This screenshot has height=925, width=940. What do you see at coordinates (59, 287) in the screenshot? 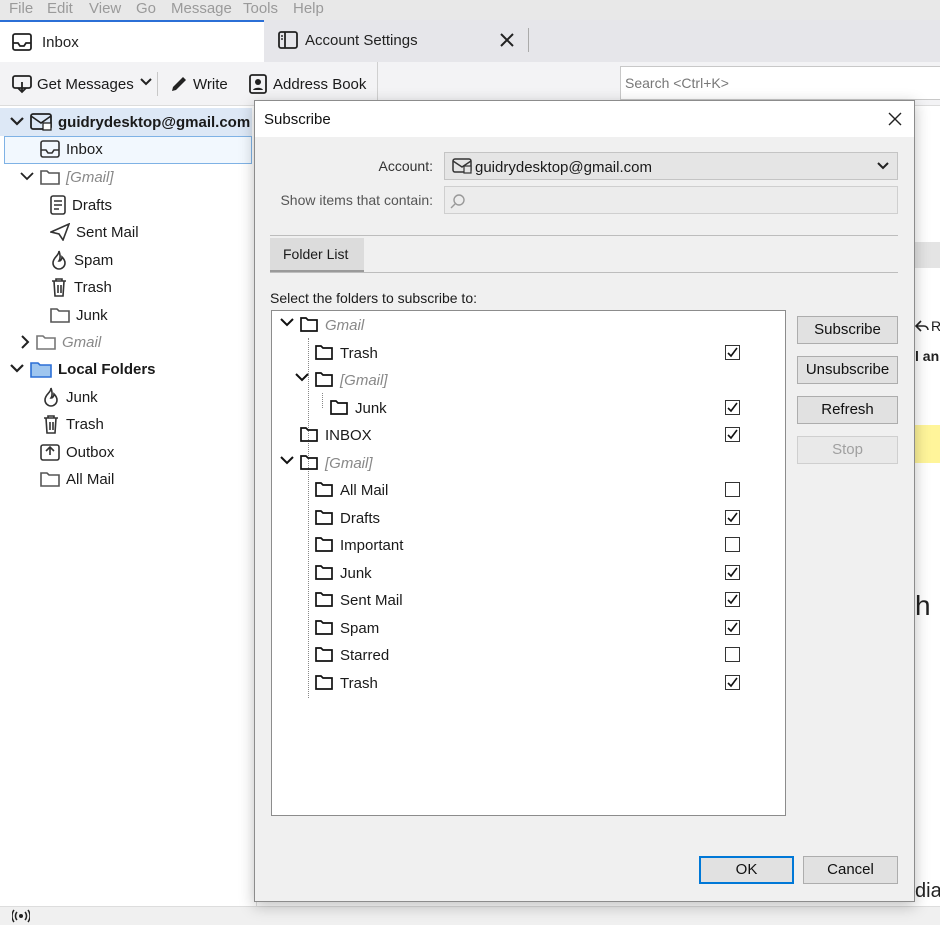
I see `trash-icon` at bounding box center [59, 287].